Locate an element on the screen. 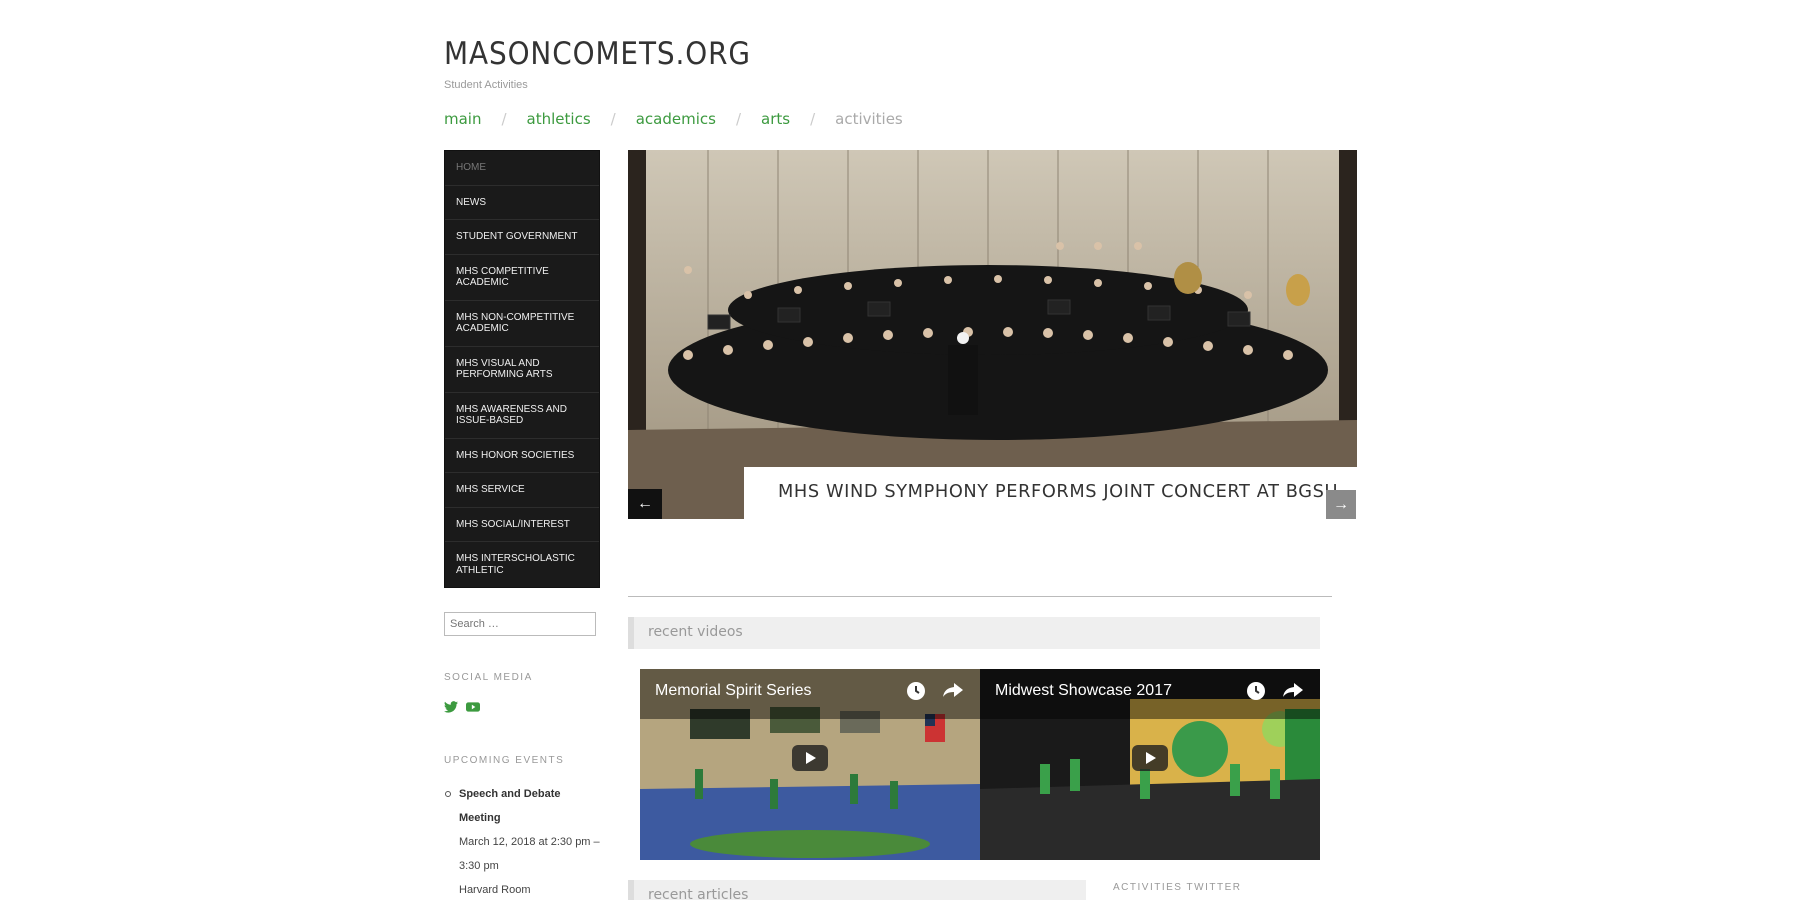  bullet-icon is located at coordinates (448, 794).